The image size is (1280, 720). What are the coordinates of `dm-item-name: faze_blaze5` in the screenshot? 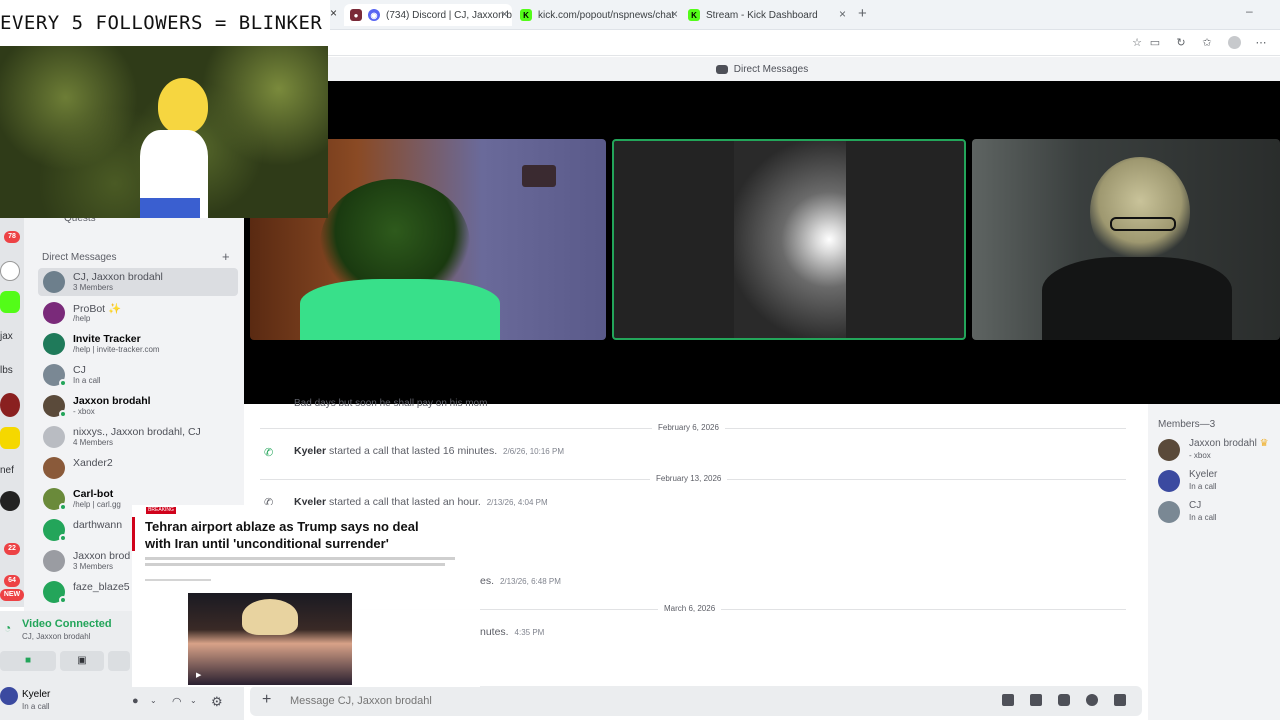 It's located at (101, 587).